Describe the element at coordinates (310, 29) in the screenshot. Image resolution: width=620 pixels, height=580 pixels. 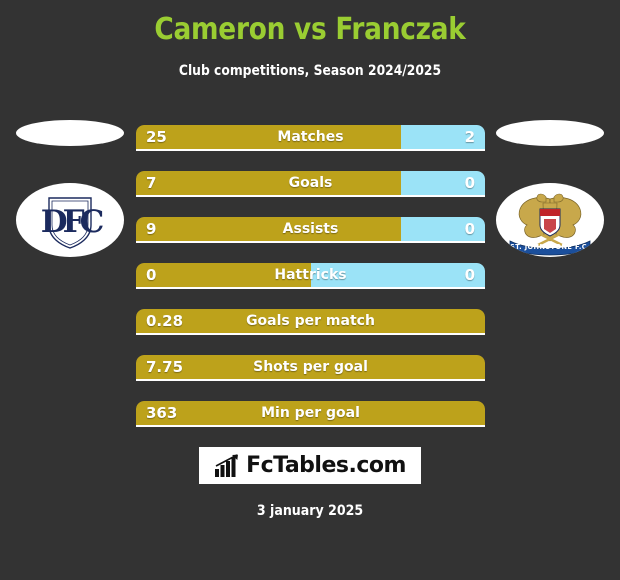
I see `page-title: Cameron vs Franczak` at that location.